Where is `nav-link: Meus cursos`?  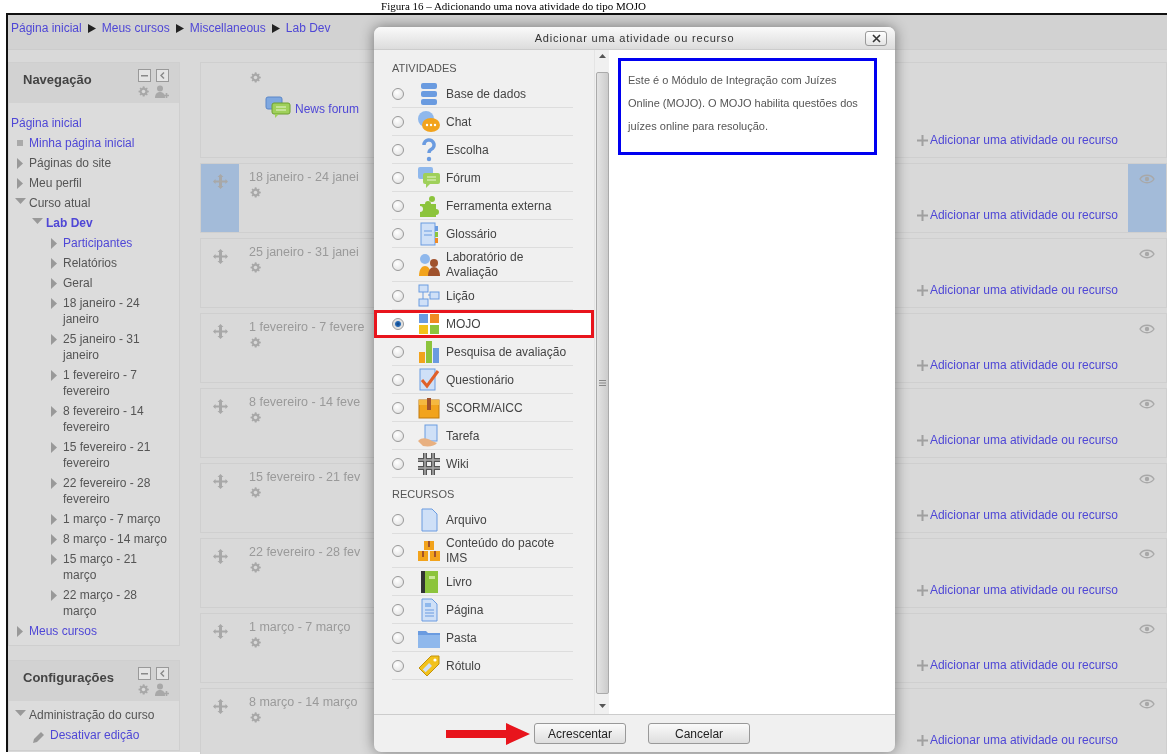 nav-link: Meus cursos is located at coordinates (63, 631).